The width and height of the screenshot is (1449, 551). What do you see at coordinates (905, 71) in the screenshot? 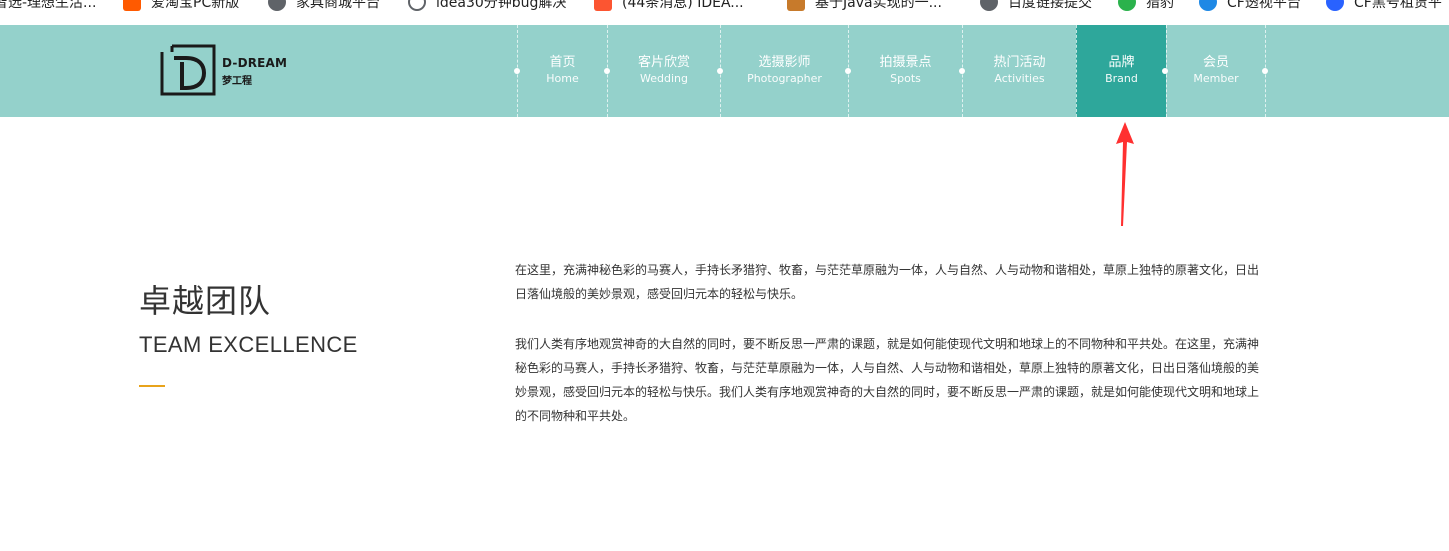
I see `nav-item-spots: 拍摄景点 Spots` at bounding box center [905, 71].